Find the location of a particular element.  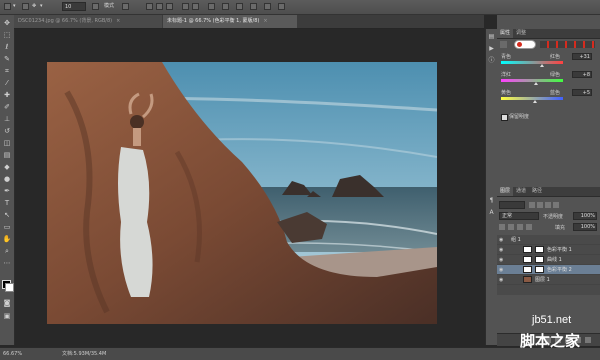

lock-pixels-icon is located at coordinates (511, 227).